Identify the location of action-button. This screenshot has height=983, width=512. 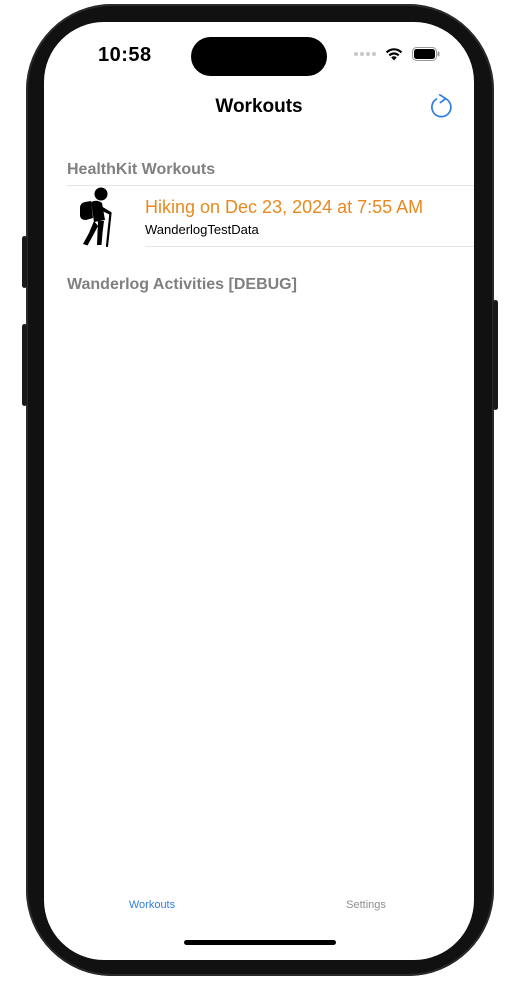
(24, 262).